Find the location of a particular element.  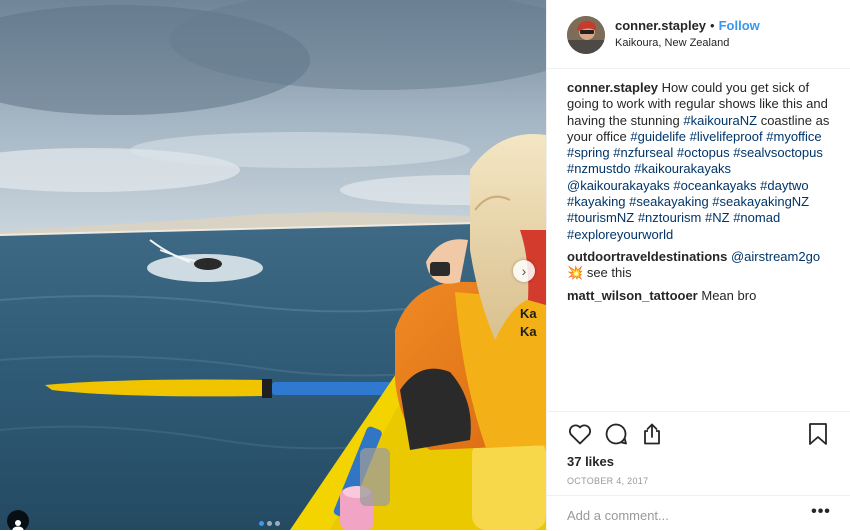

comment-button is located at coordinates (616, 434).